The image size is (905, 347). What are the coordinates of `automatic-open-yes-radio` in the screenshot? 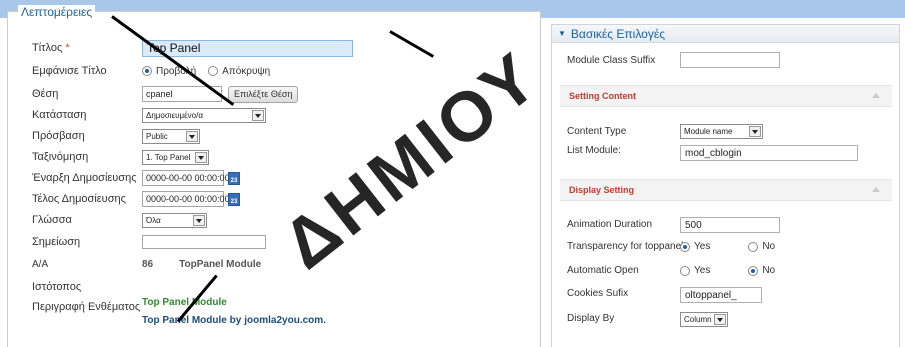 It's located at (685, 270).